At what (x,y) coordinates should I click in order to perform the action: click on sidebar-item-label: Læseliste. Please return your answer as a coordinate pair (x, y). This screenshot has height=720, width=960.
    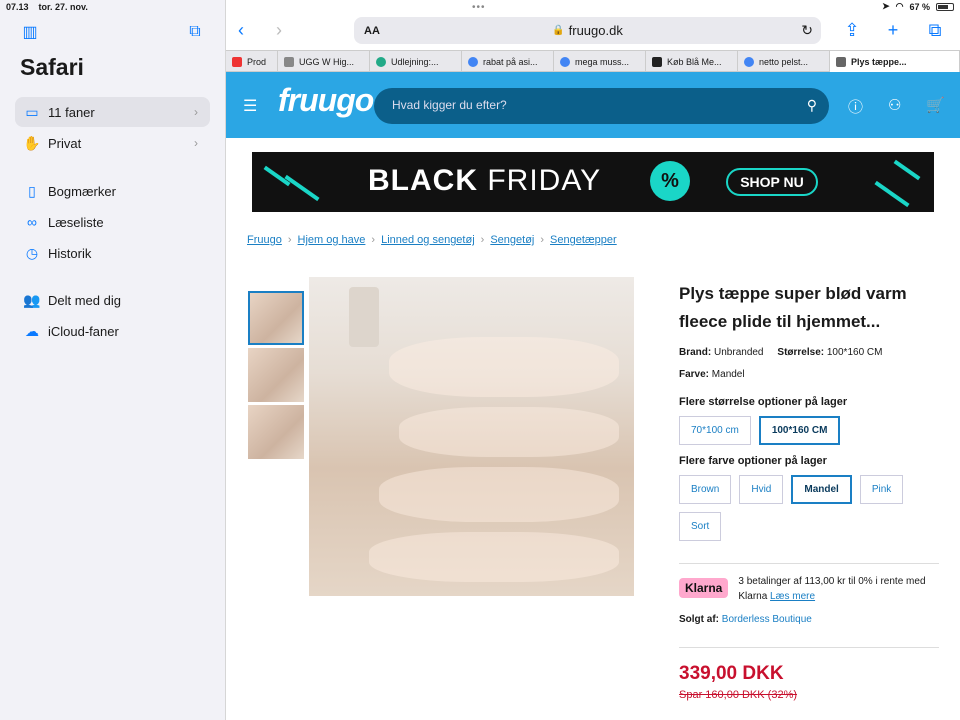
    Looking at the image, I should click on (76, 222).